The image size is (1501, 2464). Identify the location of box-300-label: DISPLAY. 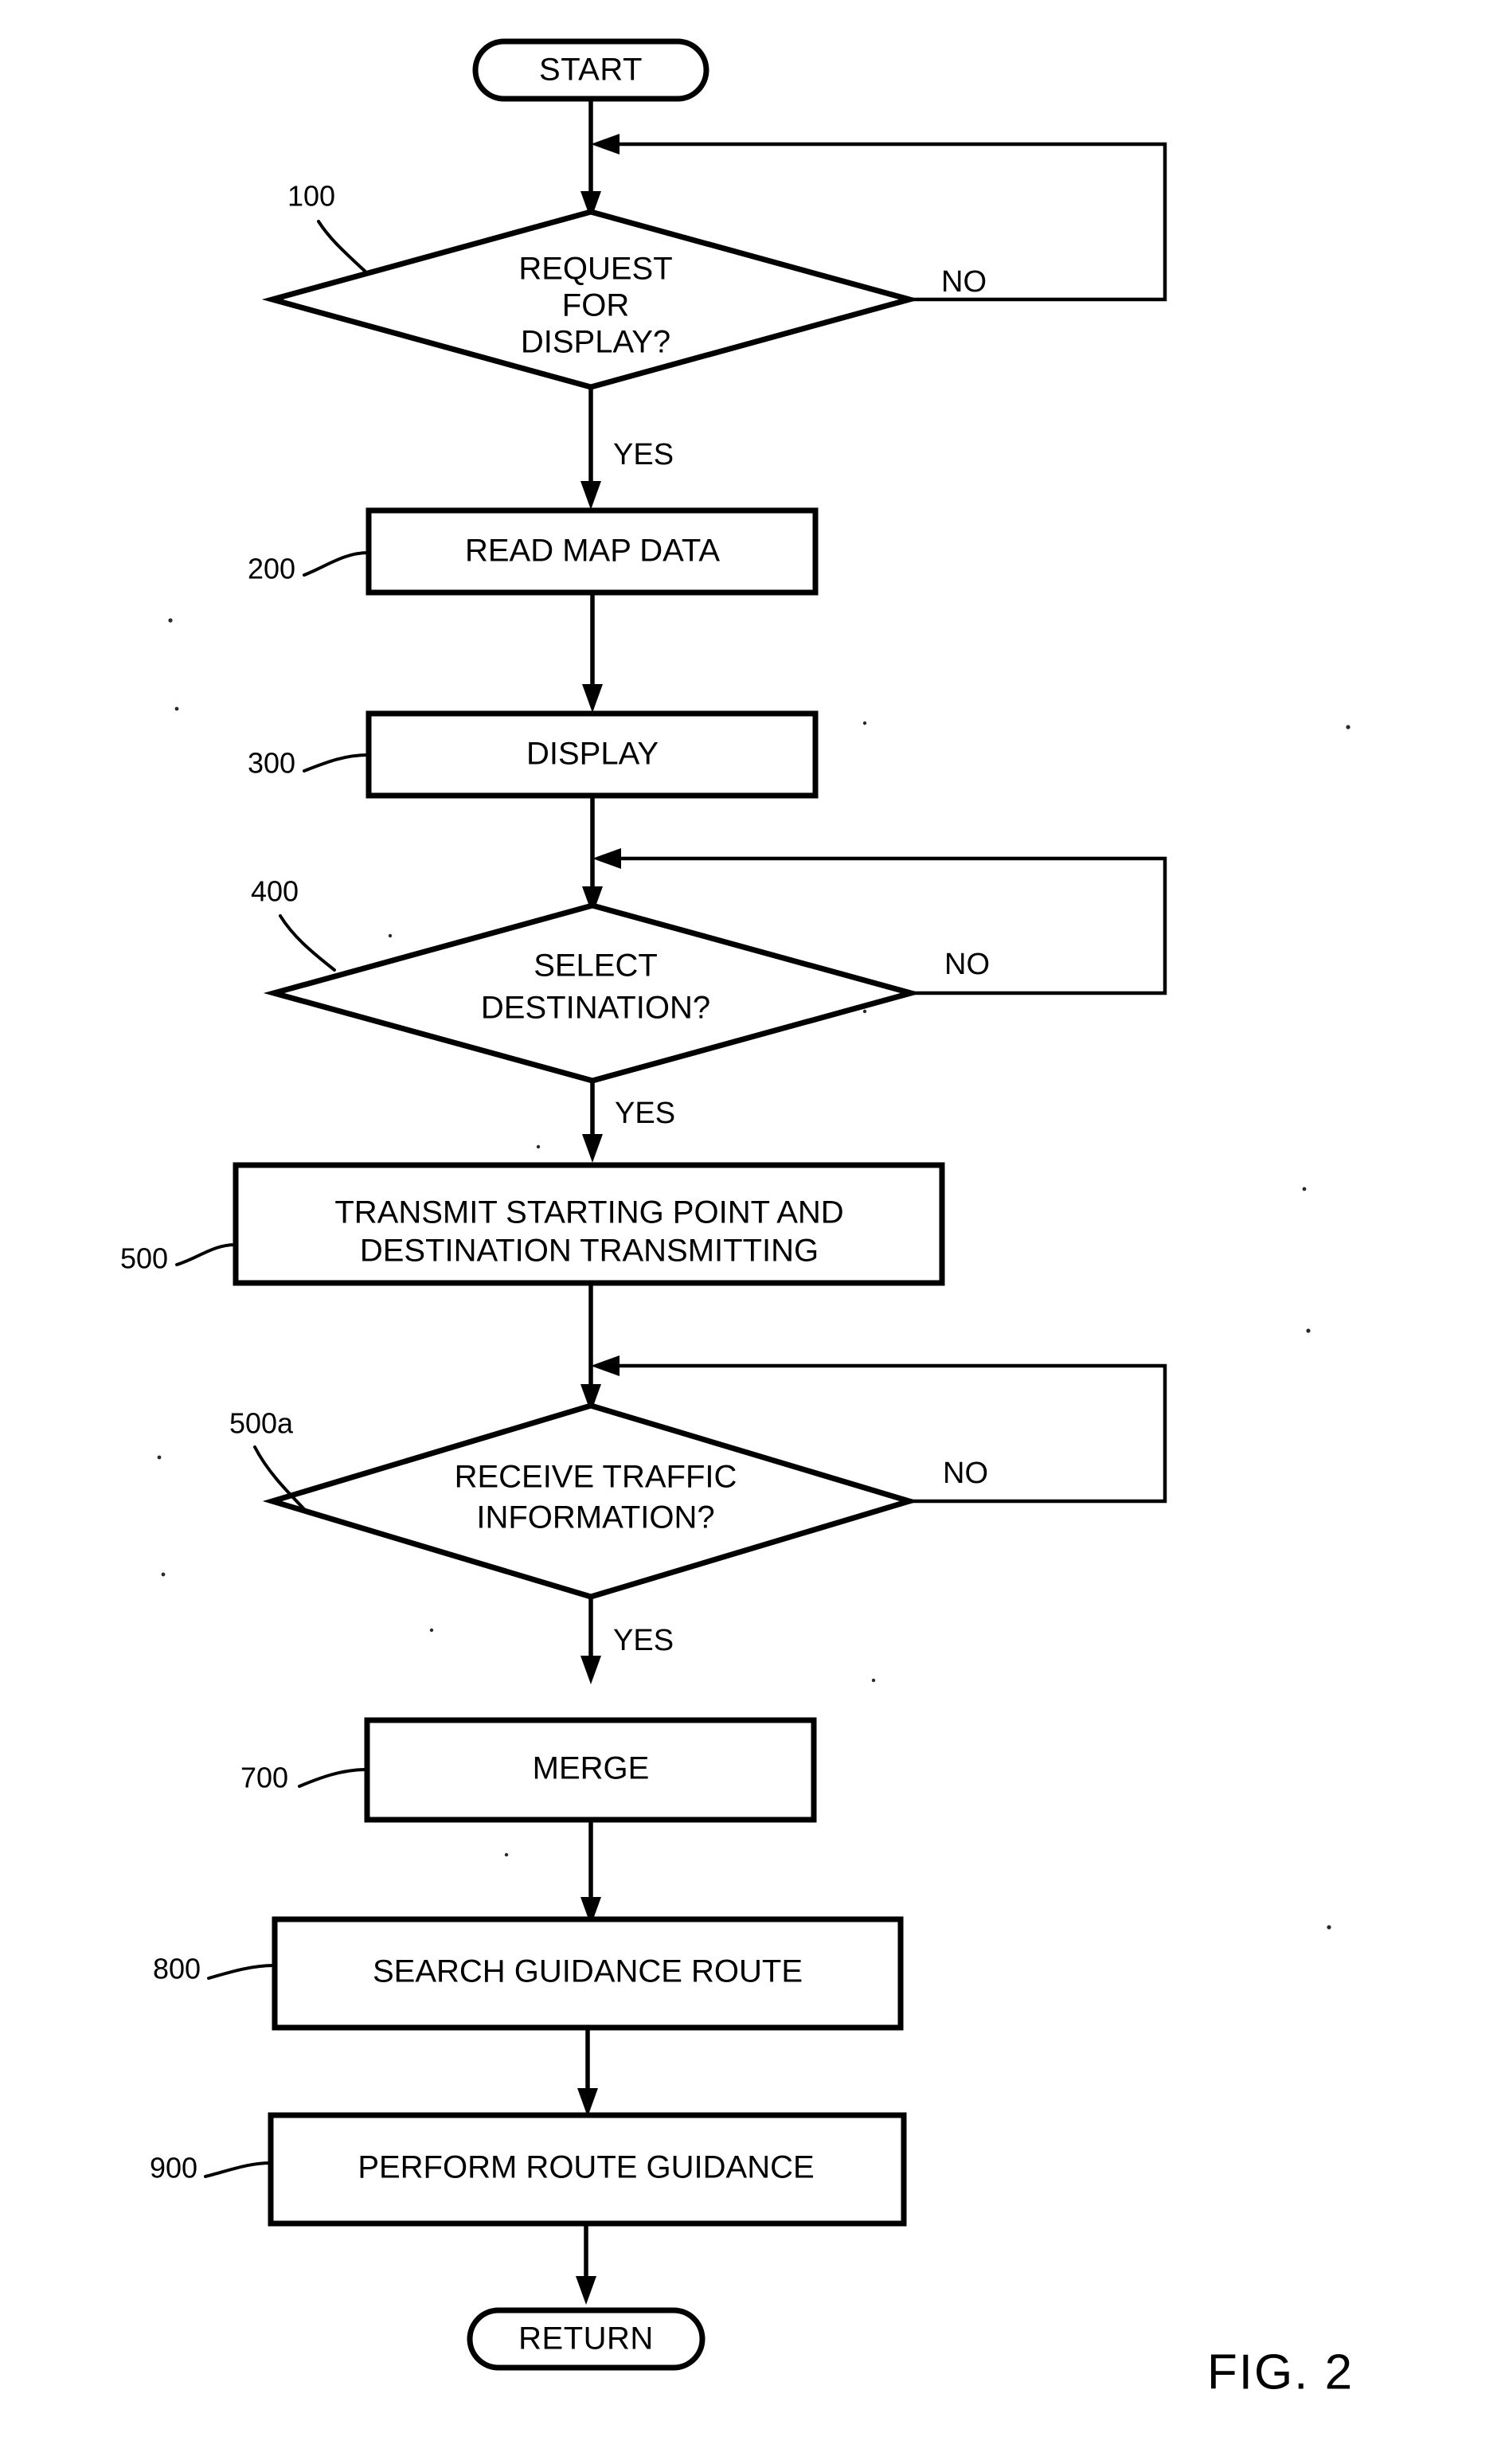
(592, 754).